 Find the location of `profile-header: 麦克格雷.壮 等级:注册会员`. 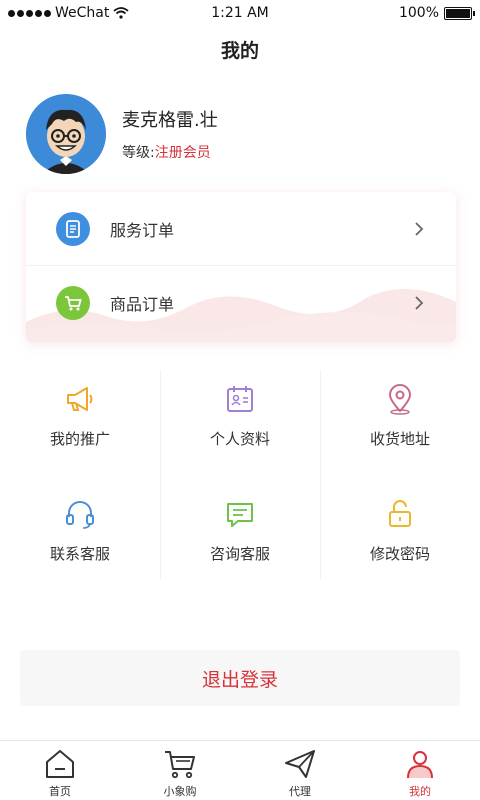

profile-header: 麦克格雷.壮 等级:注册会员 is located at coordinates (122, 134).